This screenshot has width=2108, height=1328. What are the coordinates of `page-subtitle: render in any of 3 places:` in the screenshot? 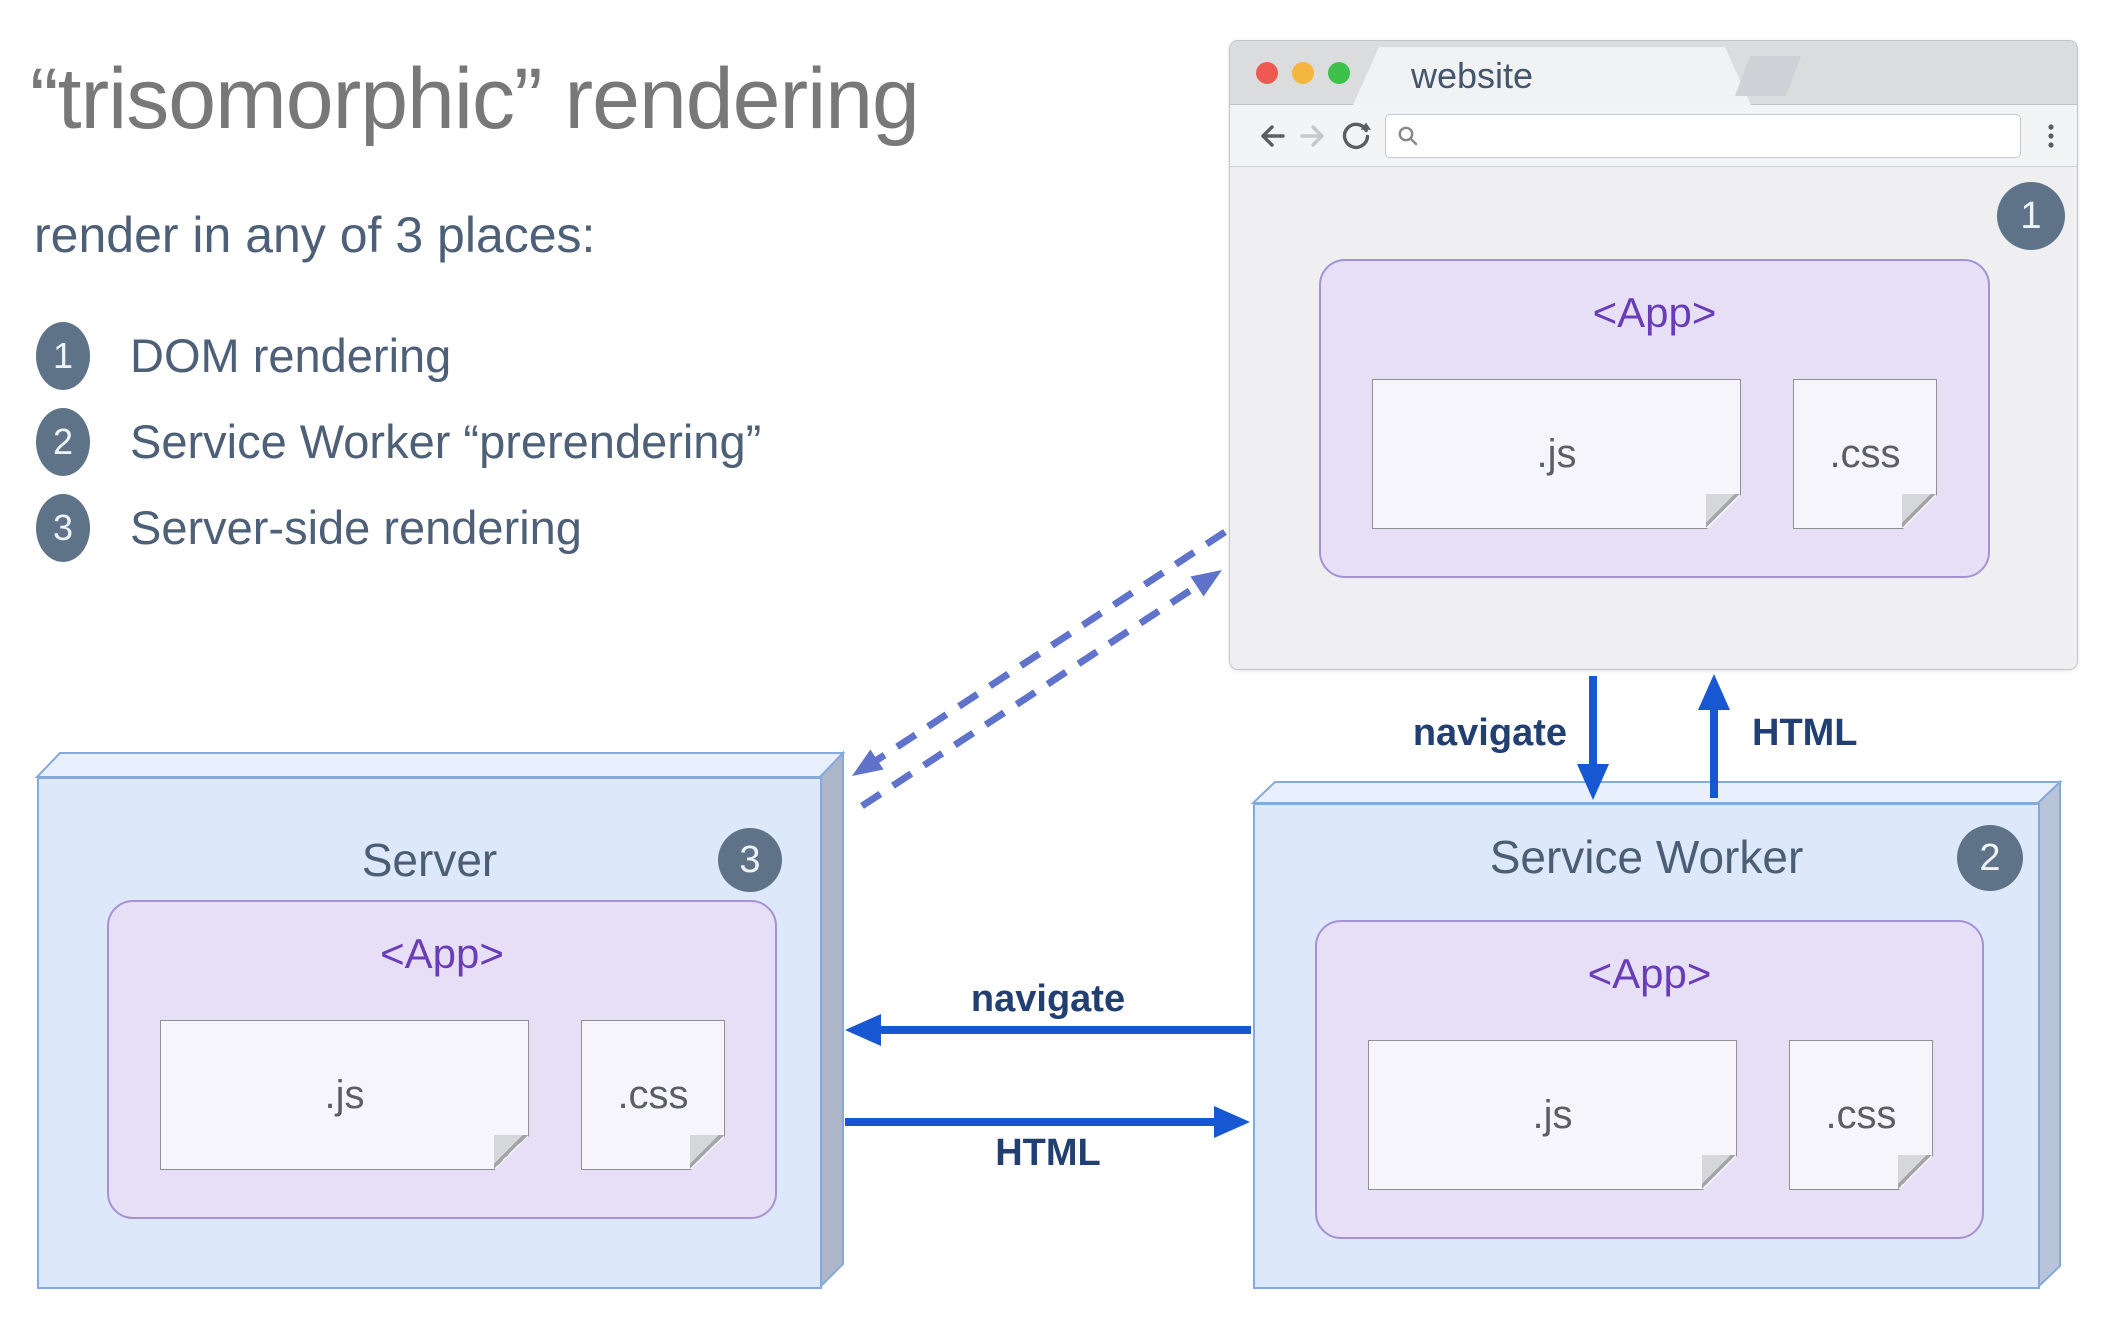 It's located at (315, 235).